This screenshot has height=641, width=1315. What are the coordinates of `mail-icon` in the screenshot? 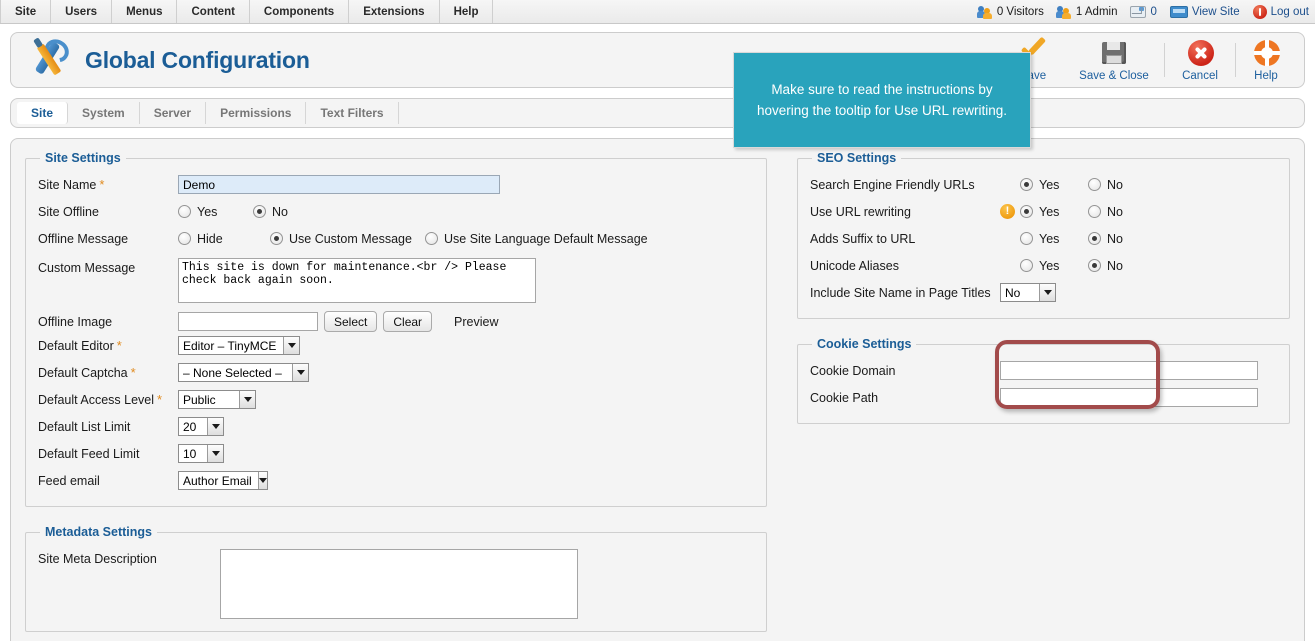 It's located at (1138, 11).